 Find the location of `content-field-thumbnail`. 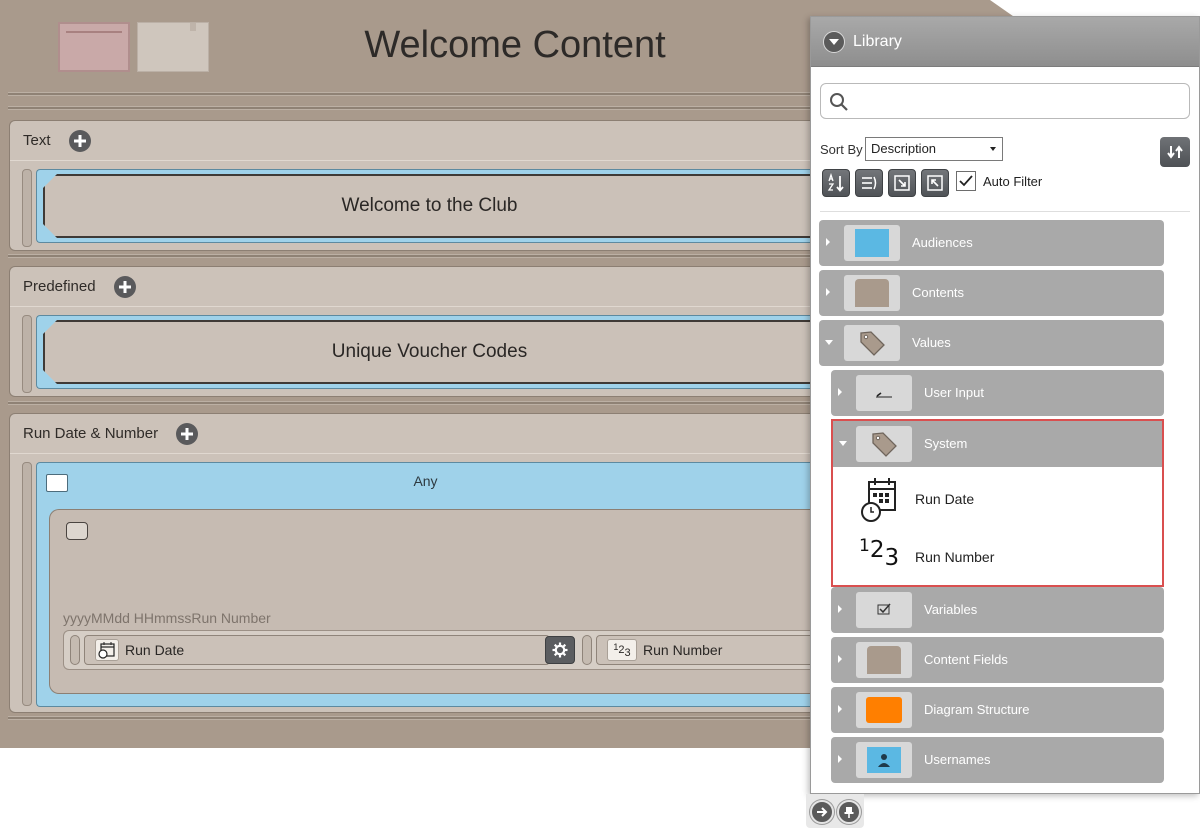

content-field-thumbnail is located at coordinates (884, 660).